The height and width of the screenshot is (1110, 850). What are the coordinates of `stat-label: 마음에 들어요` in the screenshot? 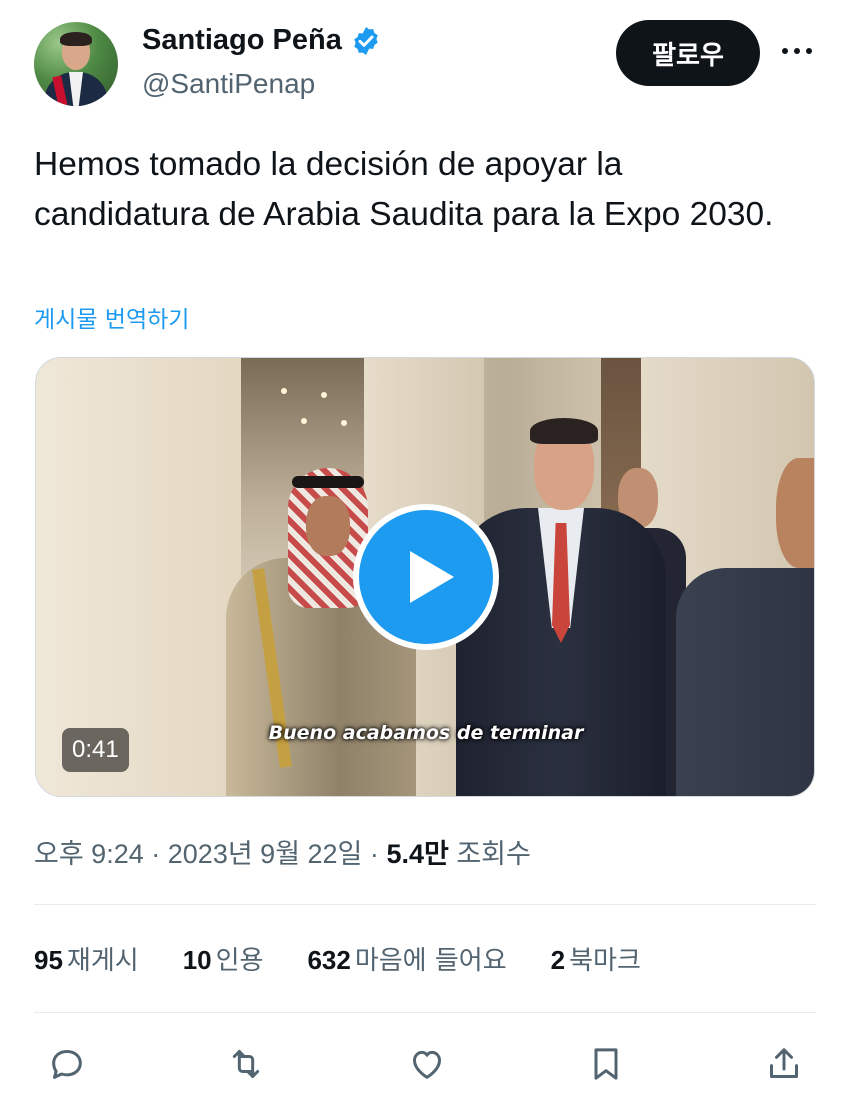 It's located at (430, 961).